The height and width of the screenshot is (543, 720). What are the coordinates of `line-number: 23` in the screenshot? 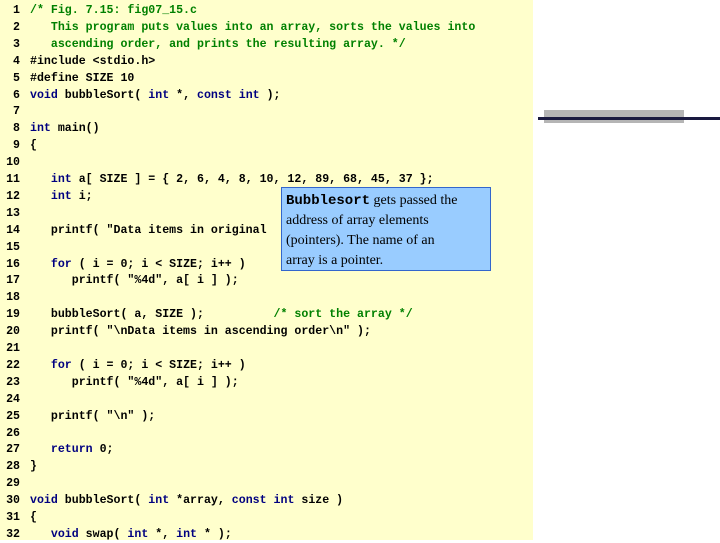 It's located at (13, 382).